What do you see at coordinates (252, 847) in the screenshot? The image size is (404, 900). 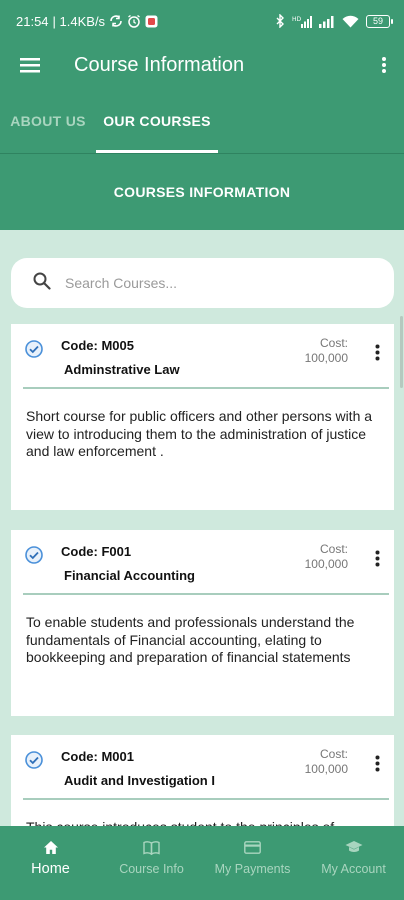 I see `credit-card-icon` at bounding box center [252, 847].